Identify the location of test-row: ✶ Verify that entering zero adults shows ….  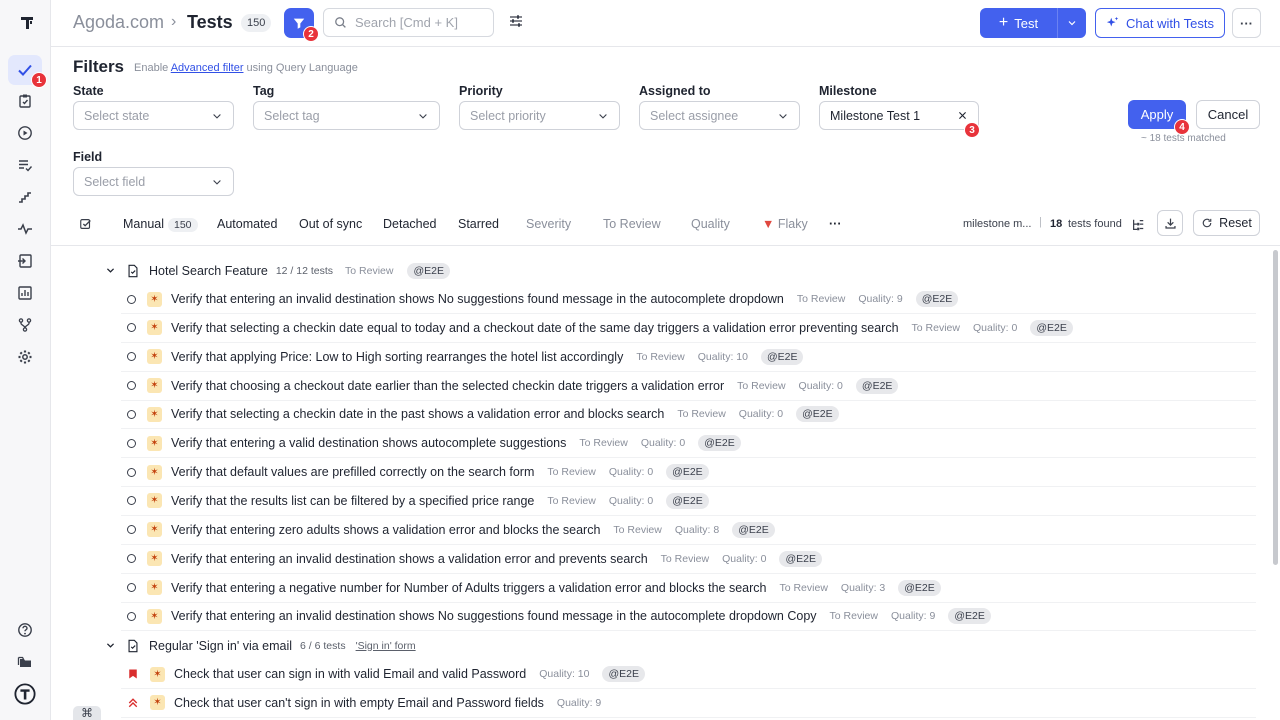
(688, 530).